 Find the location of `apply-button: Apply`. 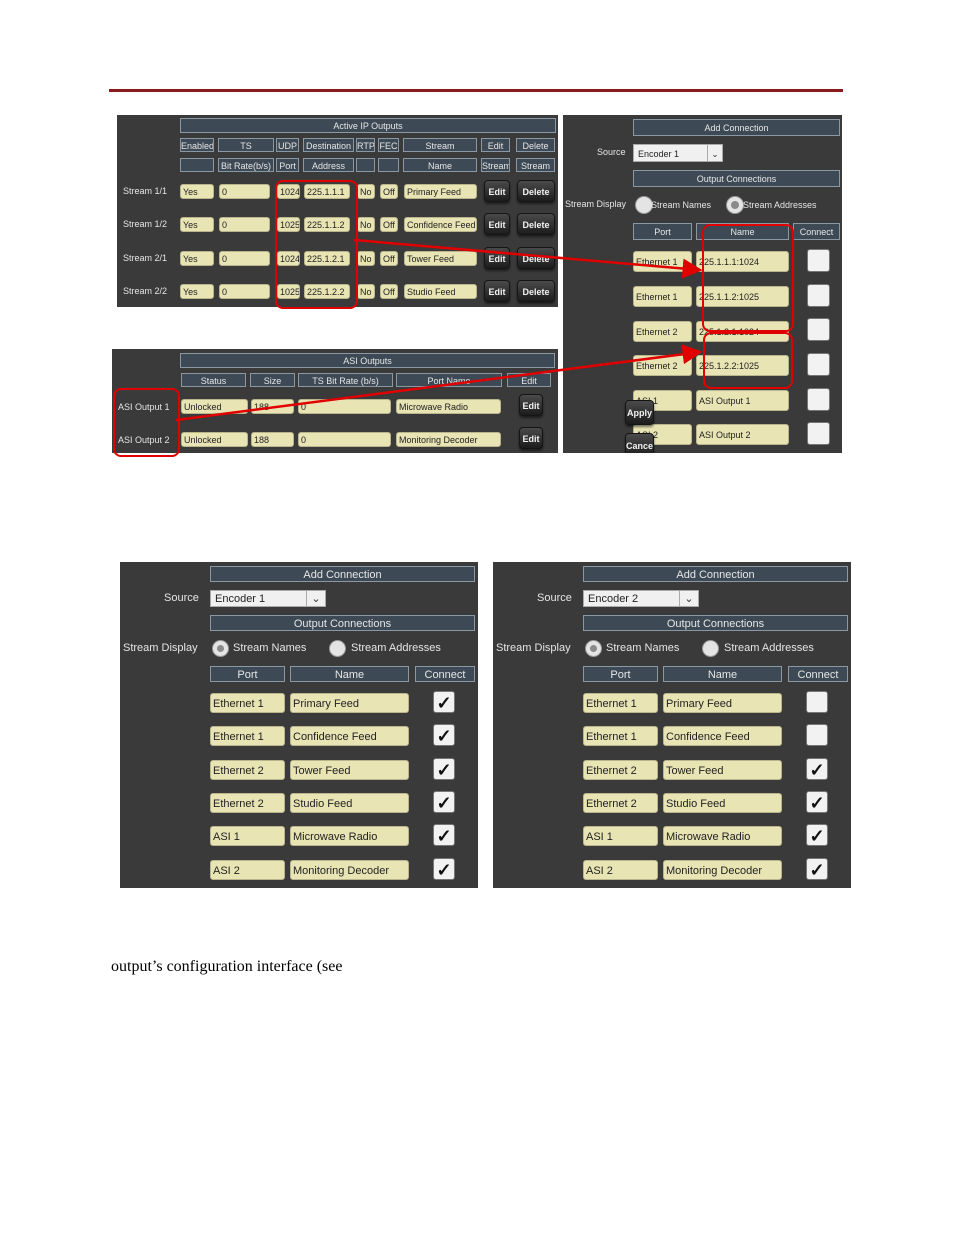

apply-button: Apply is located at coordinates (639, 412).